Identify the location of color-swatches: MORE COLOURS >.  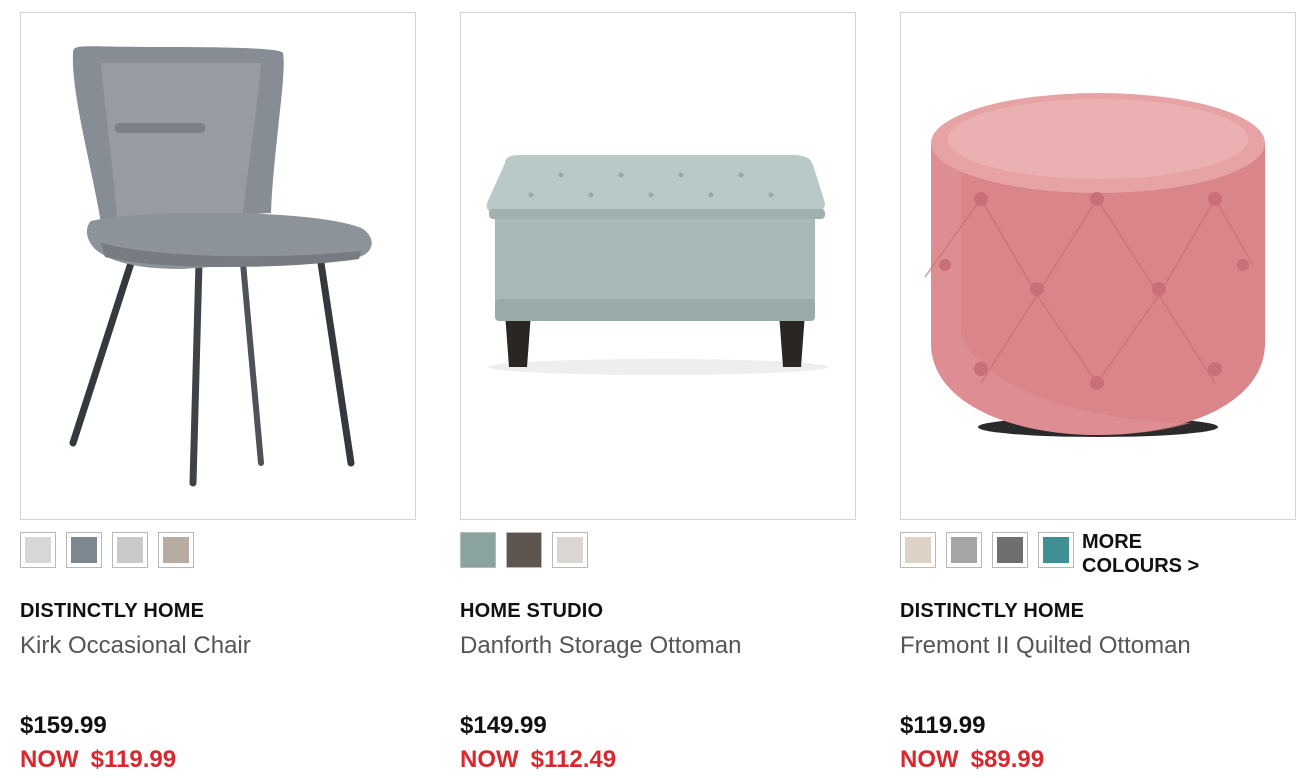
(1066, 554).